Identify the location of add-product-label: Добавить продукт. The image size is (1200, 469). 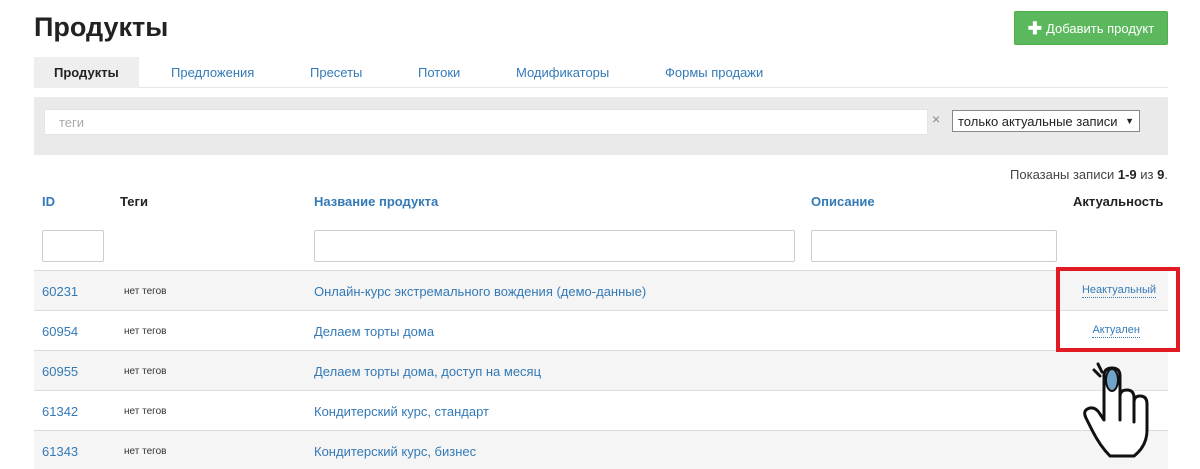
(1100, 28).